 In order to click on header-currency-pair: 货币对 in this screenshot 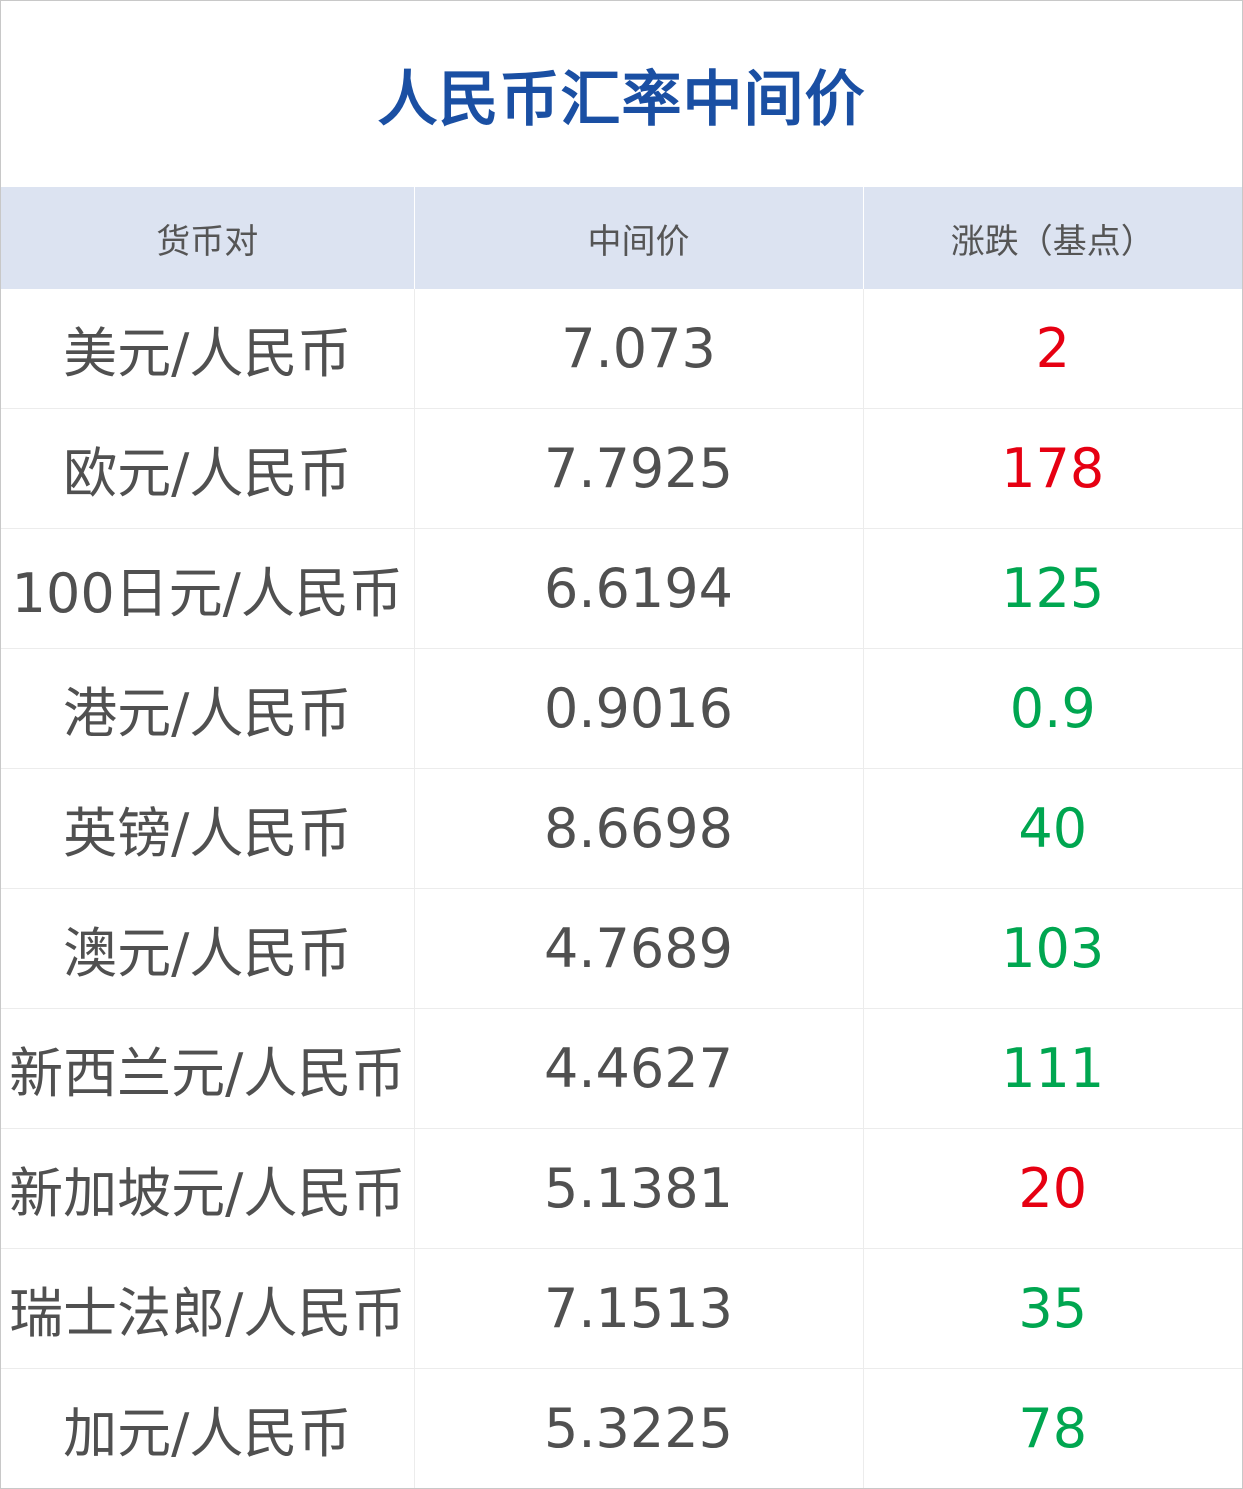, I will do `click(208, 238)`.